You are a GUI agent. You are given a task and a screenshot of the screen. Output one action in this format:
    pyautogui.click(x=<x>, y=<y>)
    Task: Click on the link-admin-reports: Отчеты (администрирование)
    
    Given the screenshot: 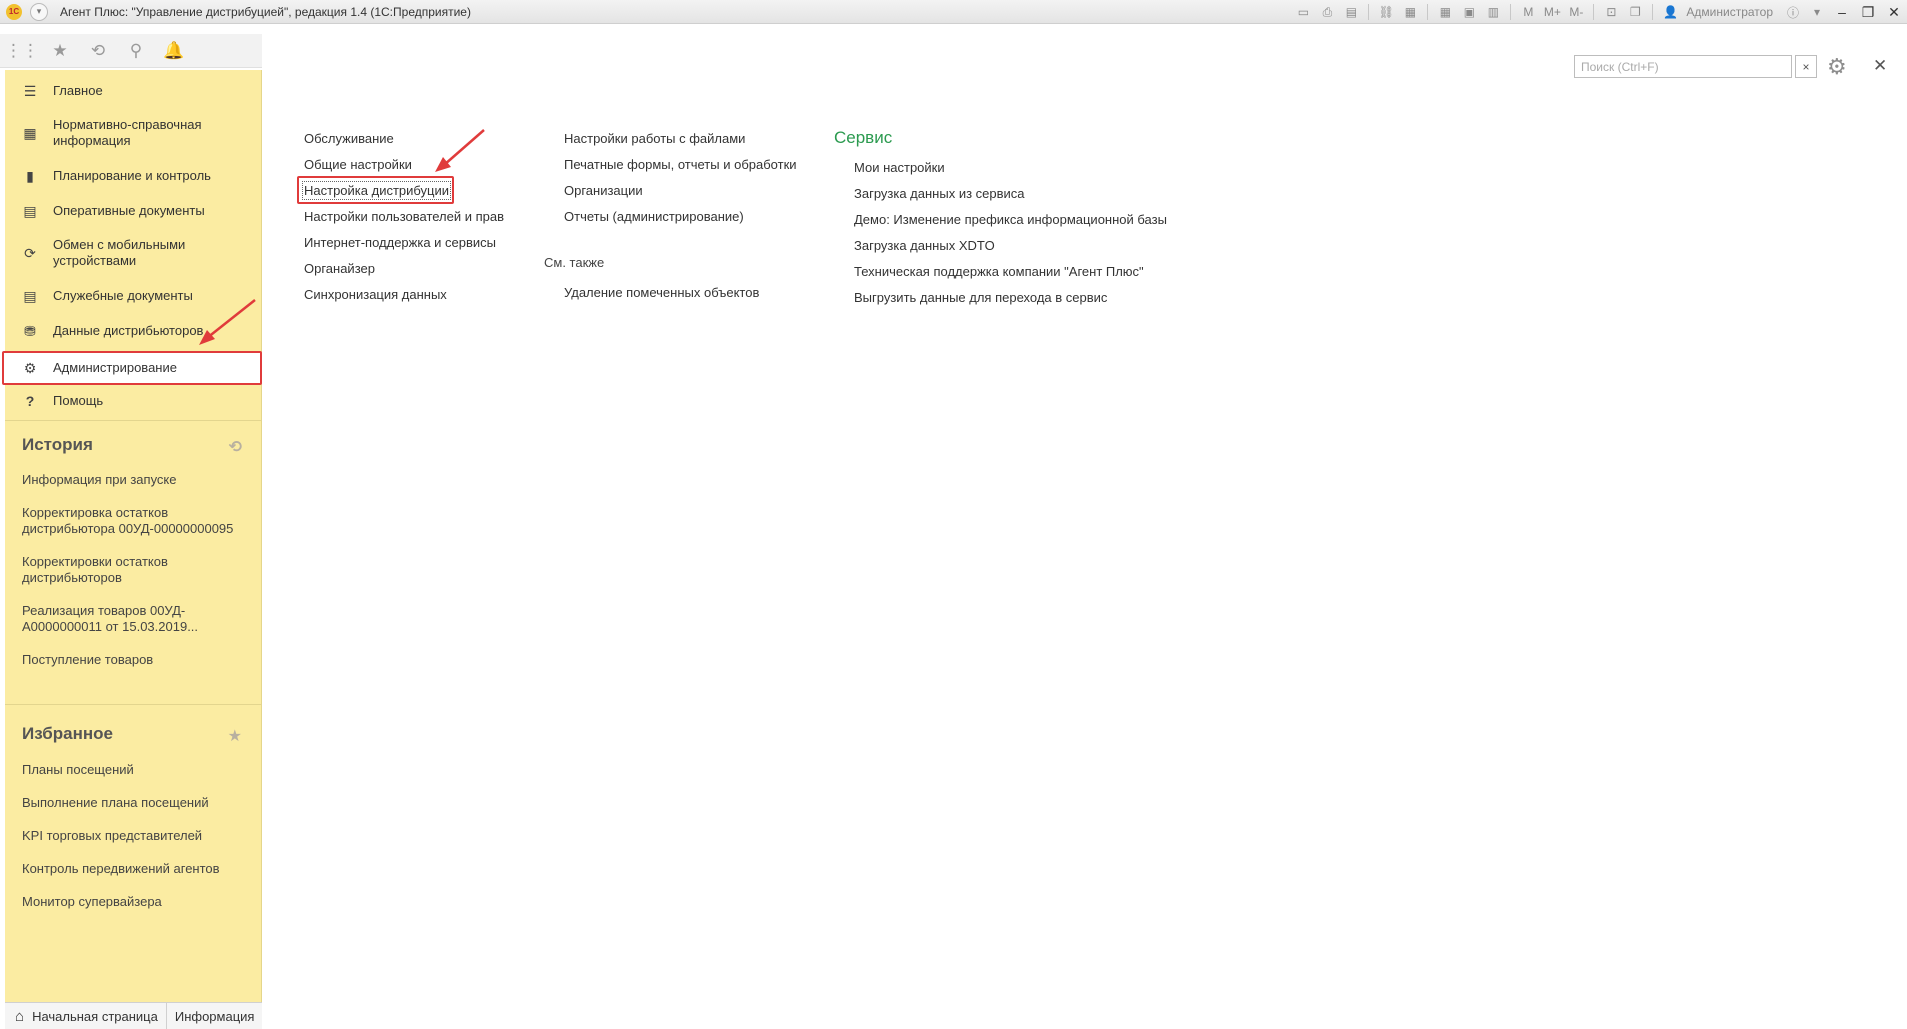 What is the action you would take?
    pyautogui.click(x=654, y=216)
    